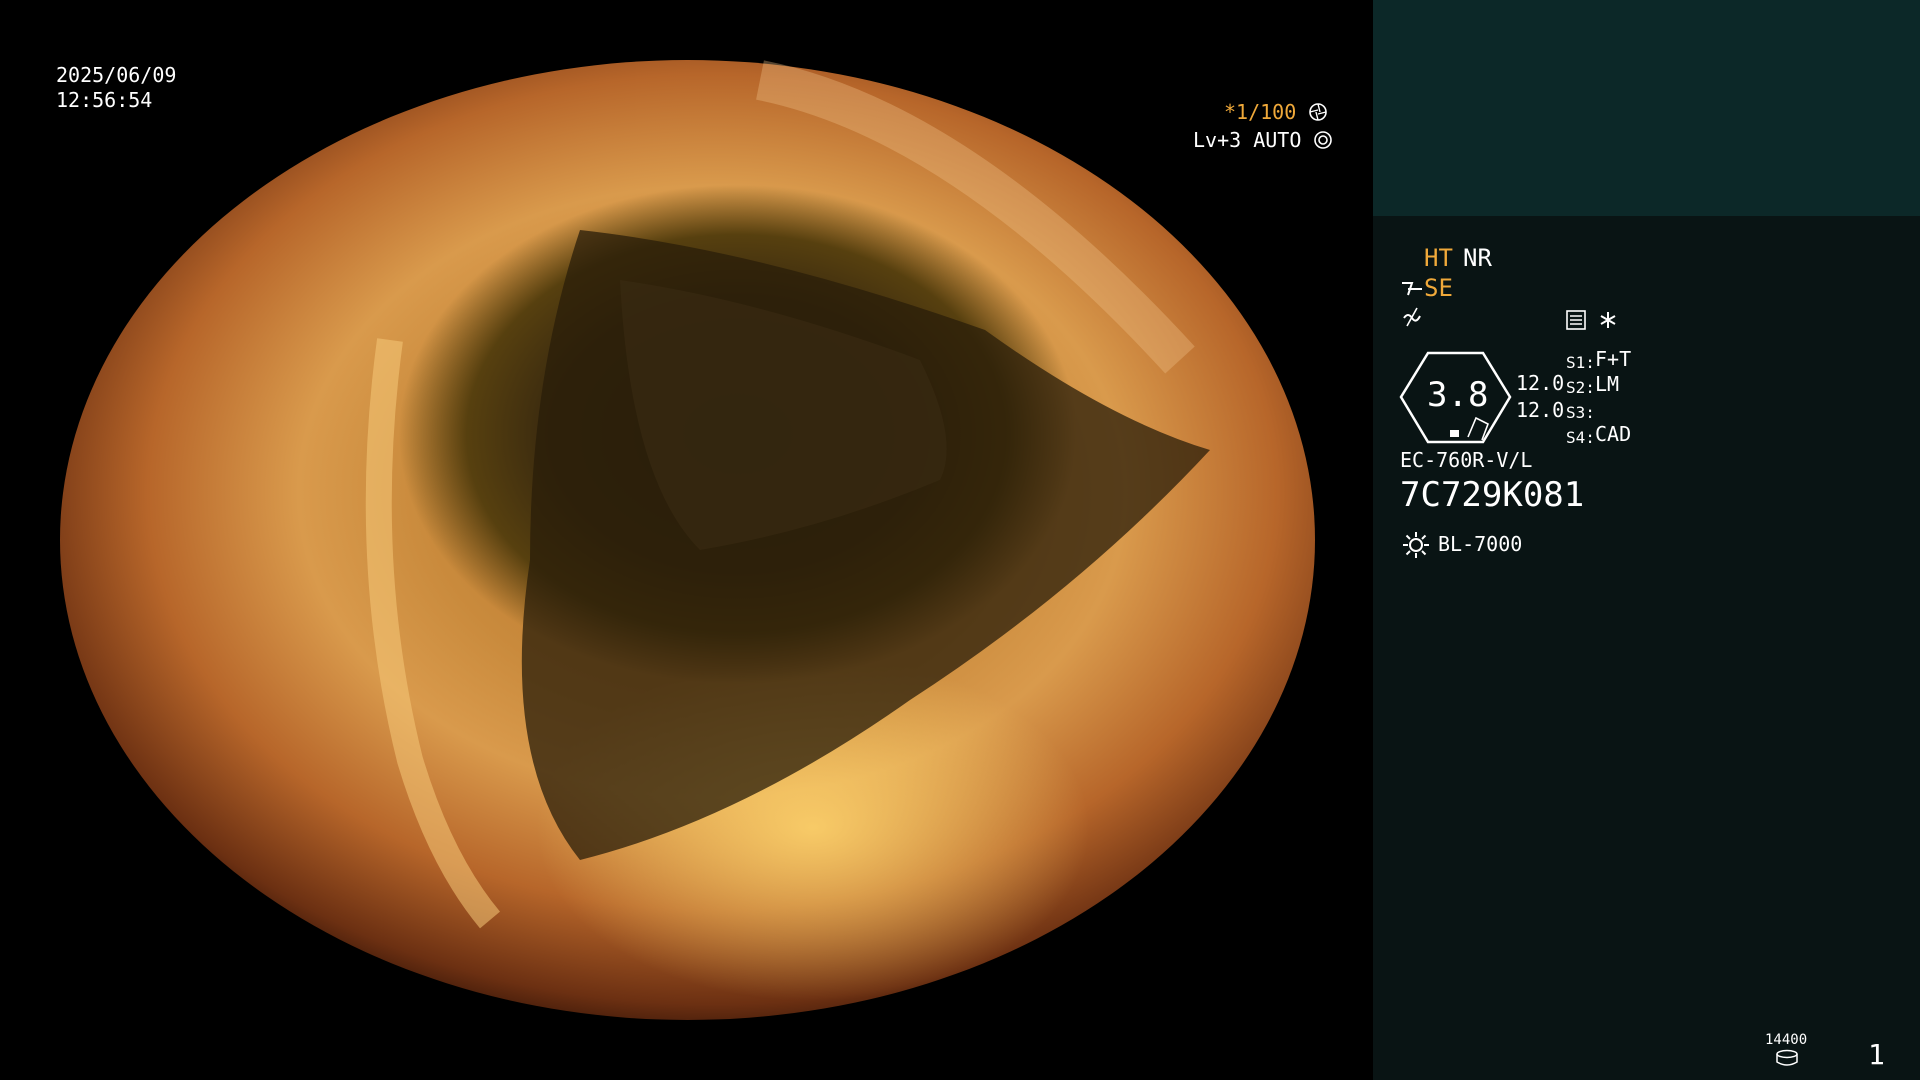  I want to click on asterisk-icon, so click(1608, 320).